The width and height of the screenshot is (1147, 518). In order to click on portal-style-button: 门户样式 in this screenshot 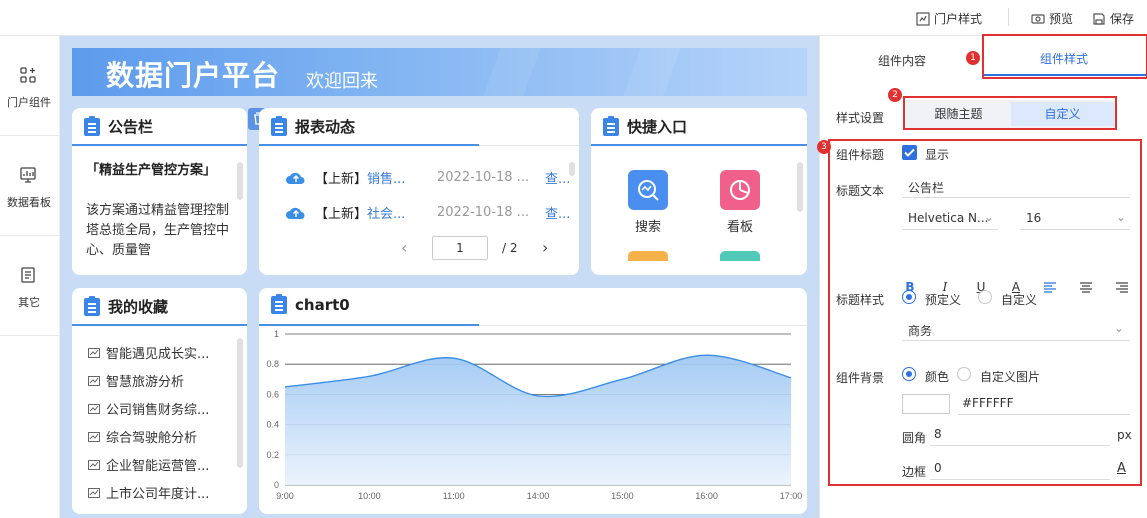, I will do `click(949, 18)`.